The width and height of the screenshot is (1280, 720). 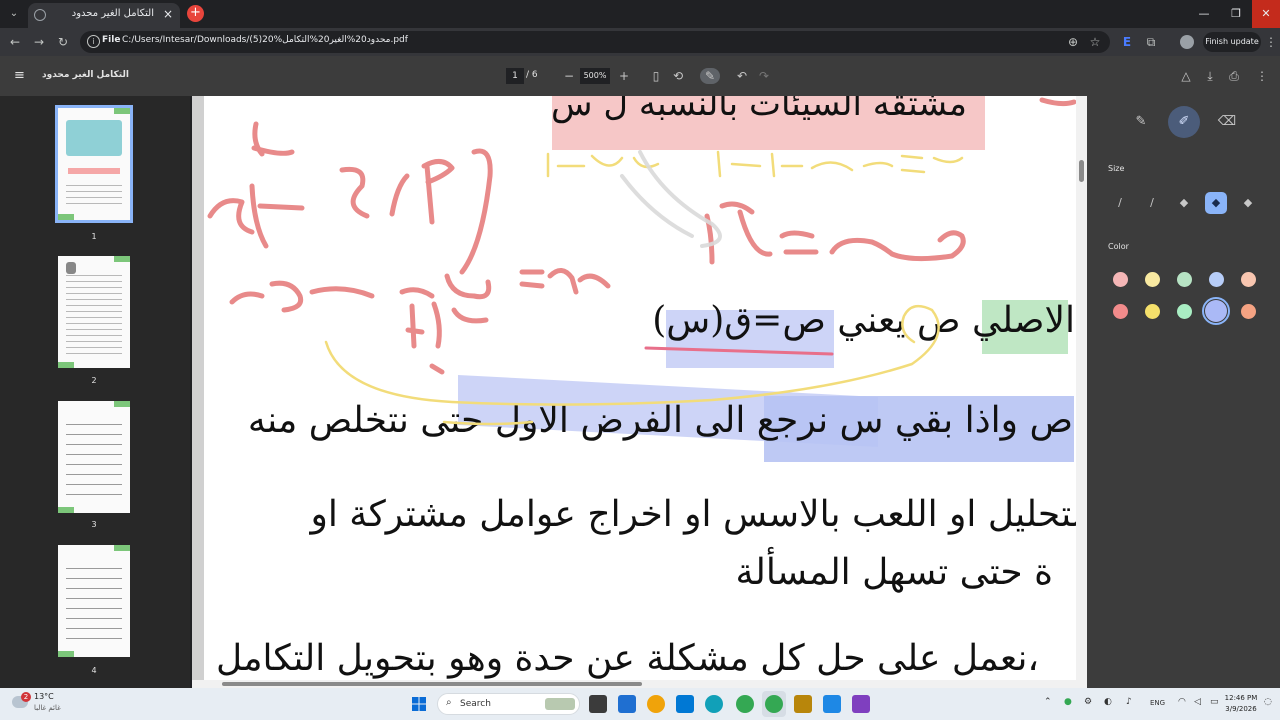 I want to click on notification-badge: 2, so click(x=26, y=697).